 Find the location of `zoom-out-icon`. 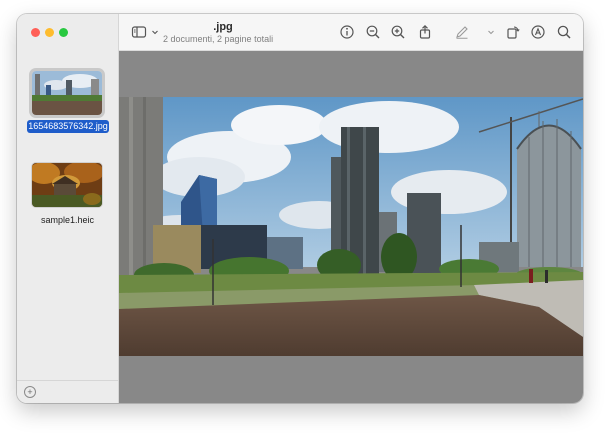

zoom-out-icon is located at coordinates (373, 32).